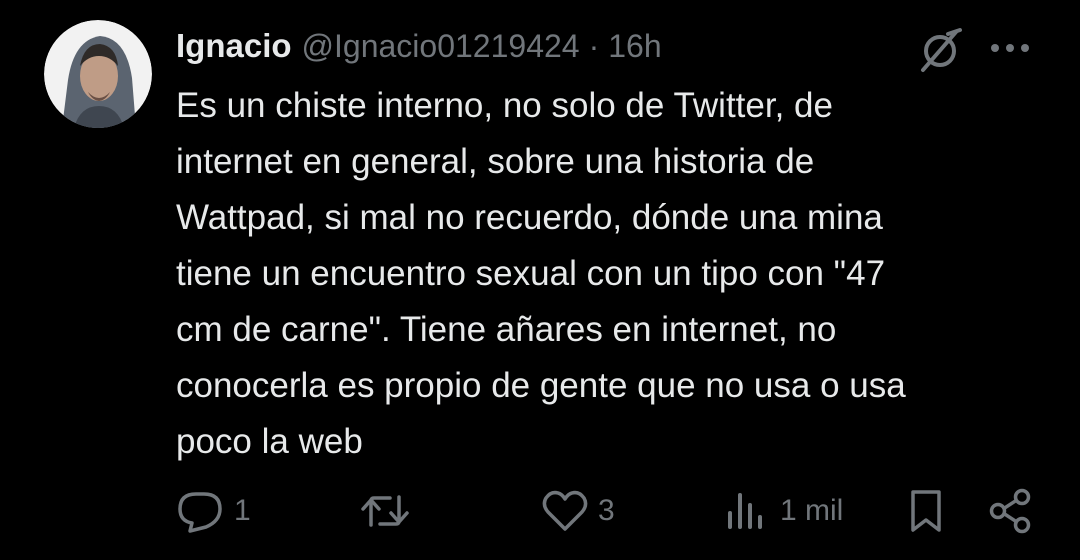 This screenshot has width=1080, height=560. What do you see at coordinates (242, 510) in the screenshot?
I see `reply-count: 1` at bounding box center [242, 510].